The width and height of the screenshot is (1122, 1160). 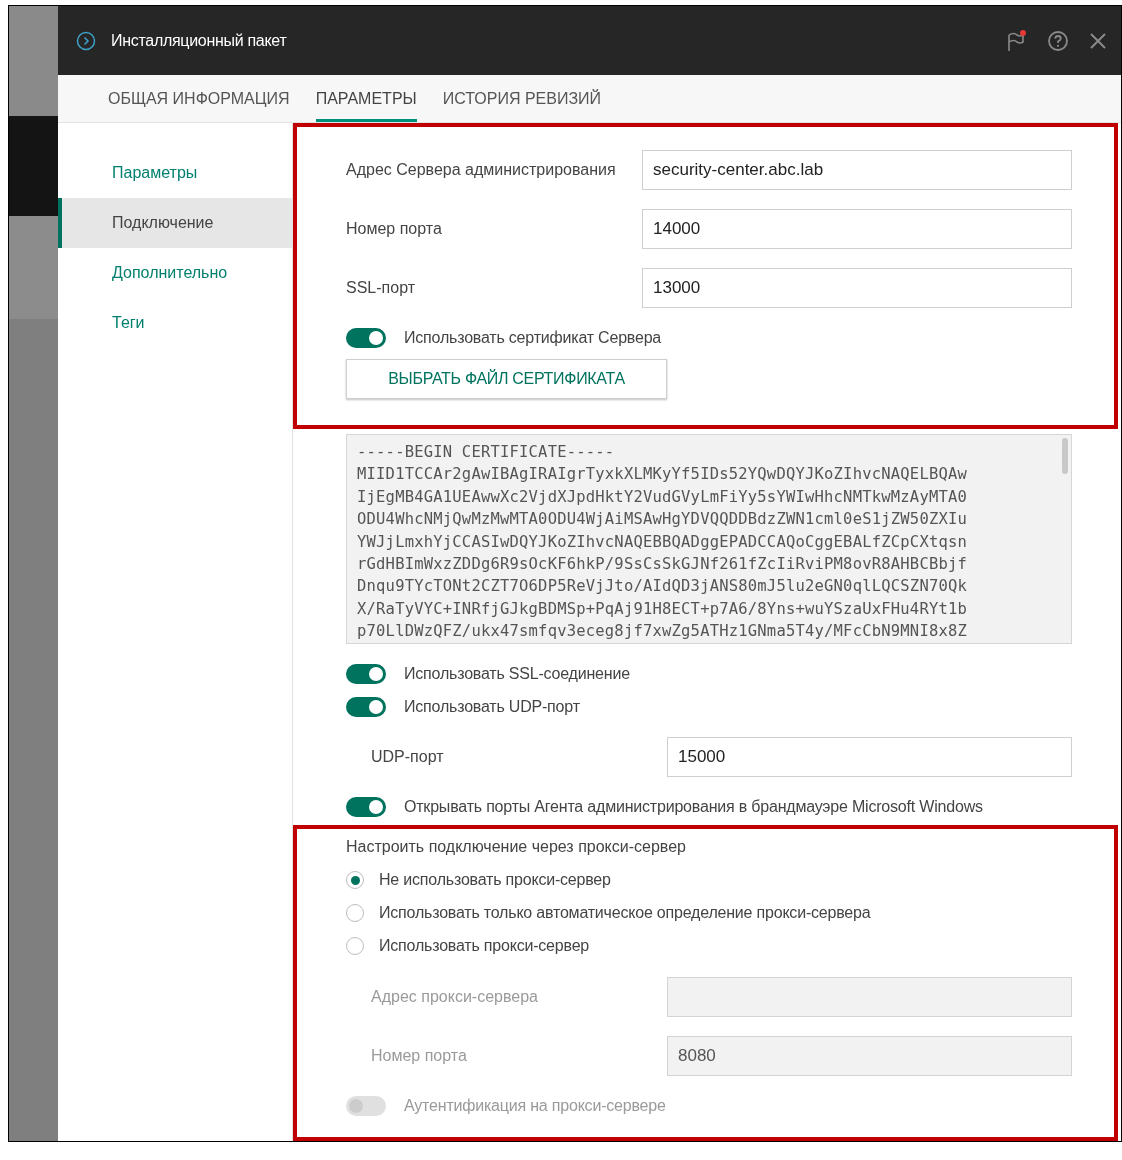 What do you see at coordinates (533, 338) in the screenshot?
I see `toggle-label: Использовать сертификат Сервера` at bounding box center [533, 338].